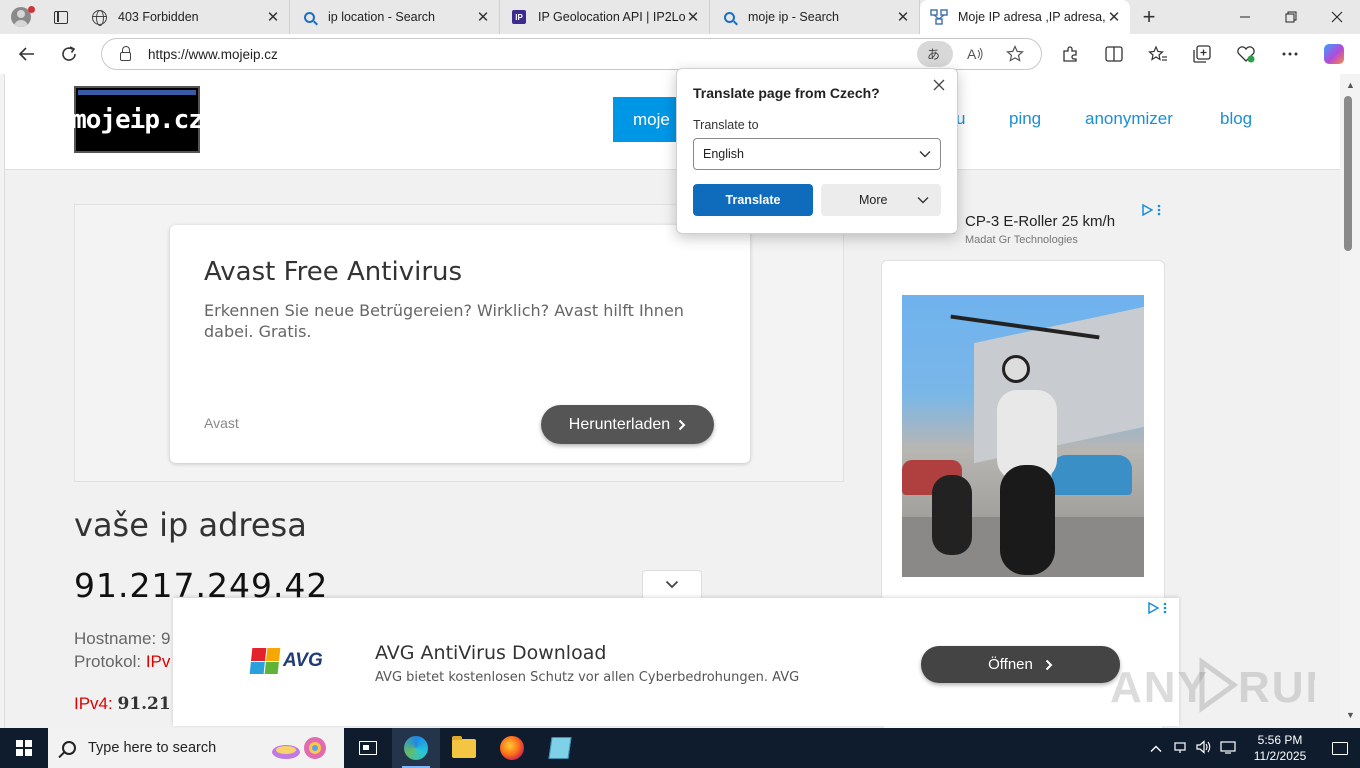 This screenshot has width=1360, height=768. I want to click on taskbar-search-box: Type here to search, so click(196, 748).